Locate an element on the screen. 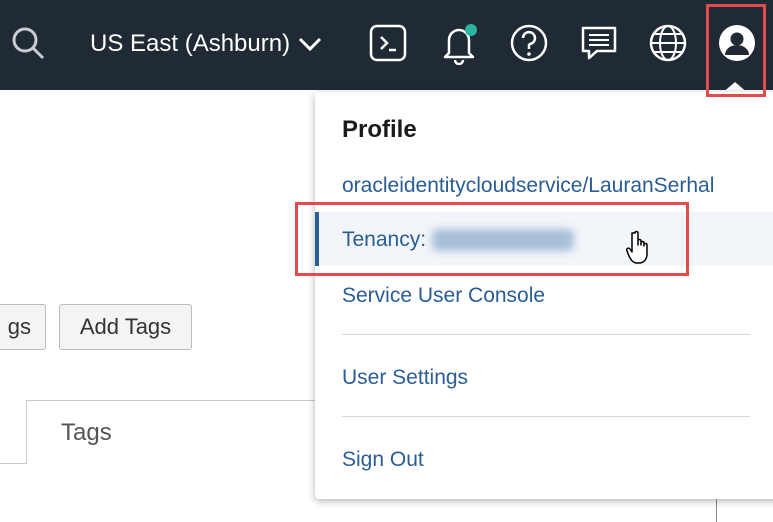 The height and width of the screenshot is (522, 773). add-tags-button: Add Tags is located at coordinates (125, 327).